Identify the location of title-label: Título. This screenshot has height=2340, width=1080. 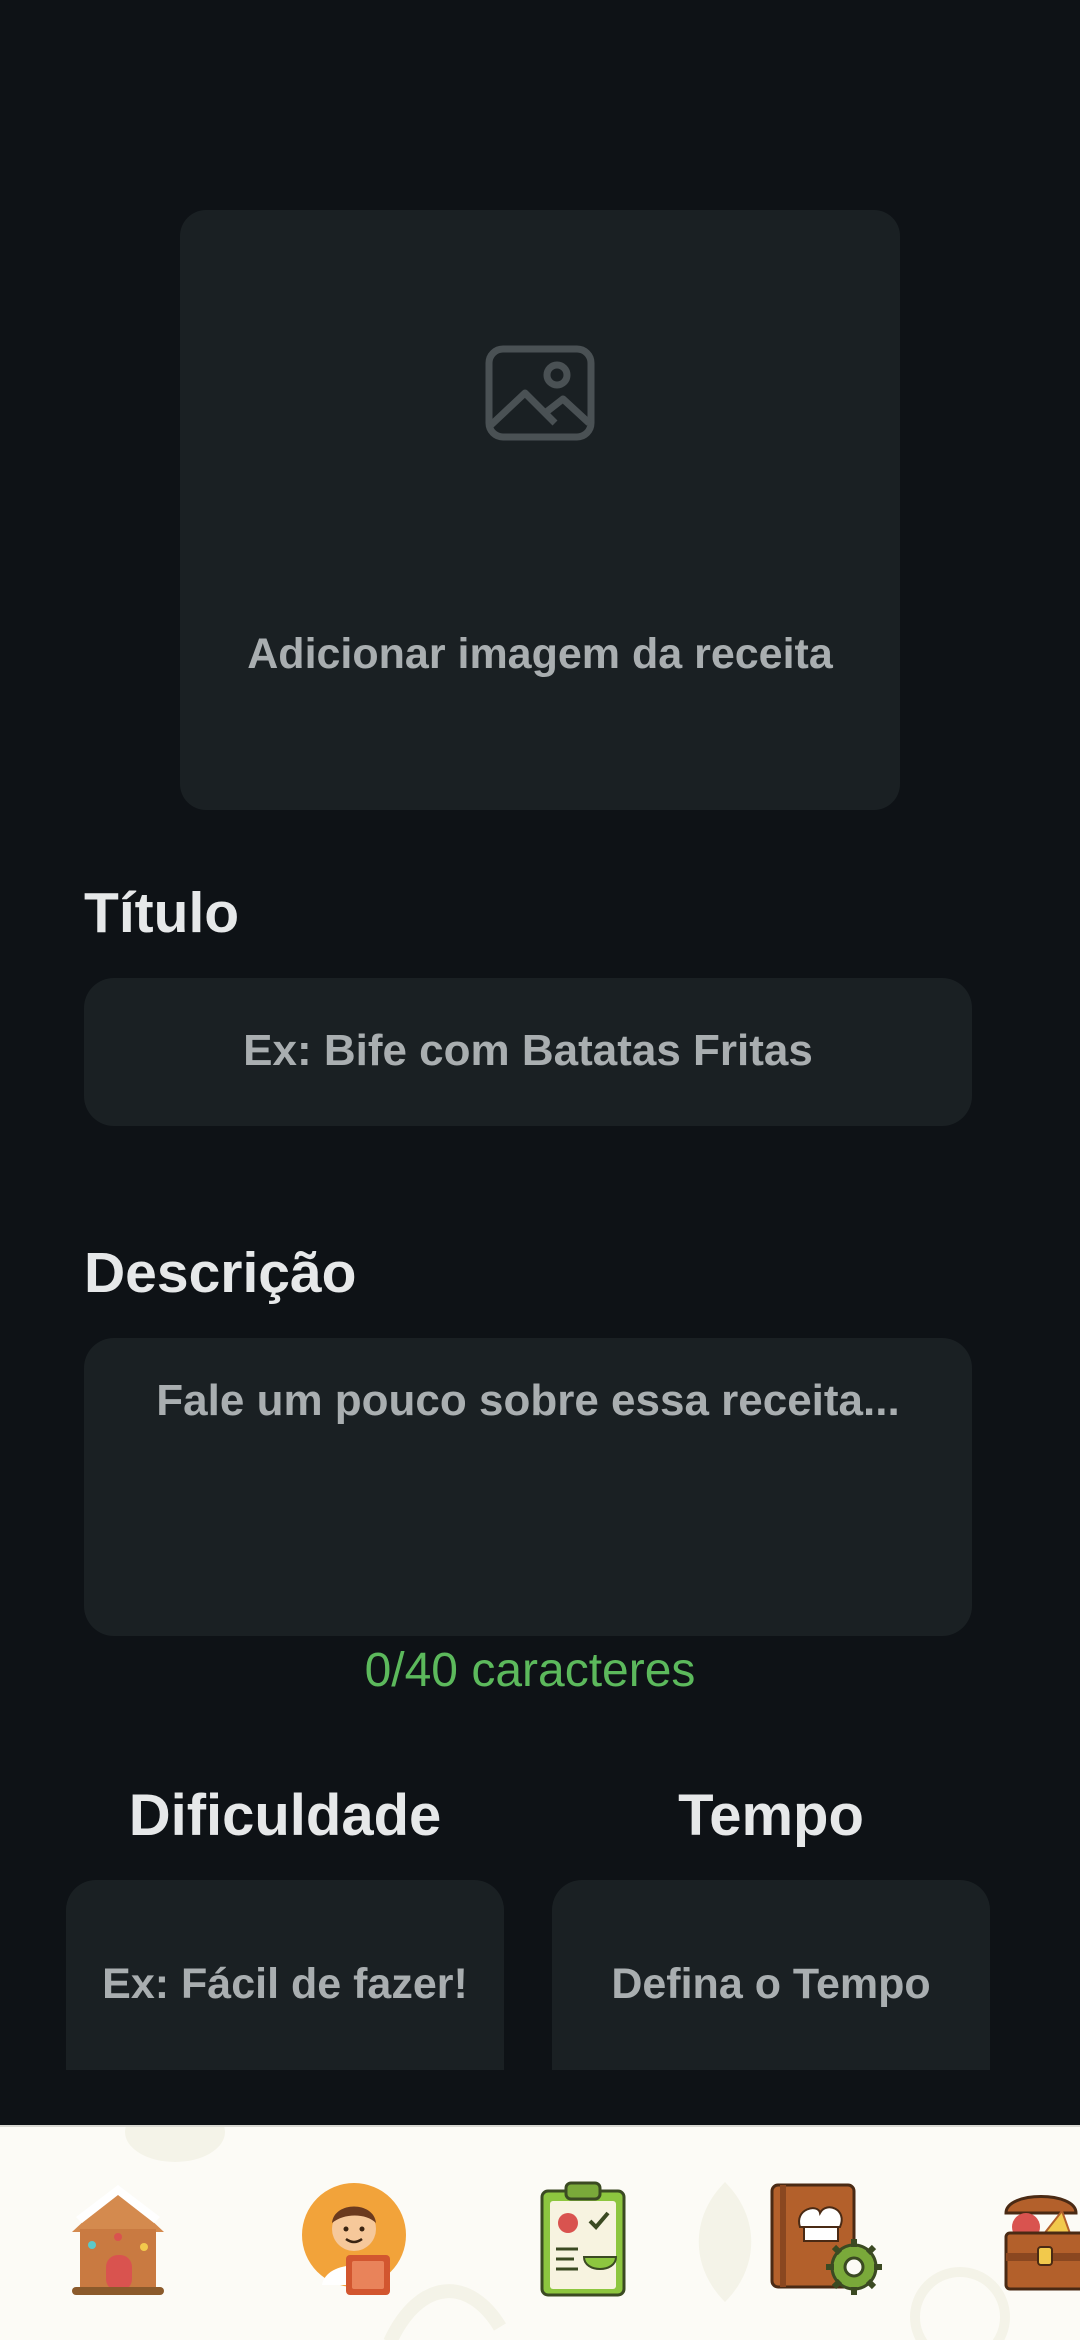
(162, 913).